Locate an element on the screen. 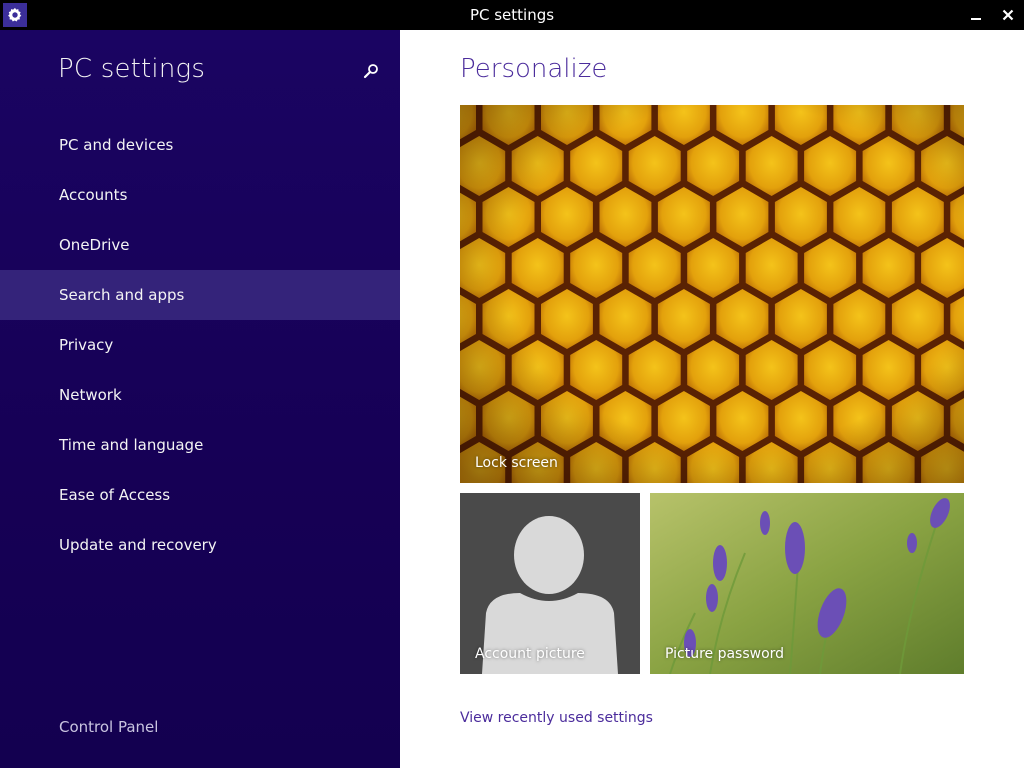  window-title: PC settings is located at coordinates (512, 15).